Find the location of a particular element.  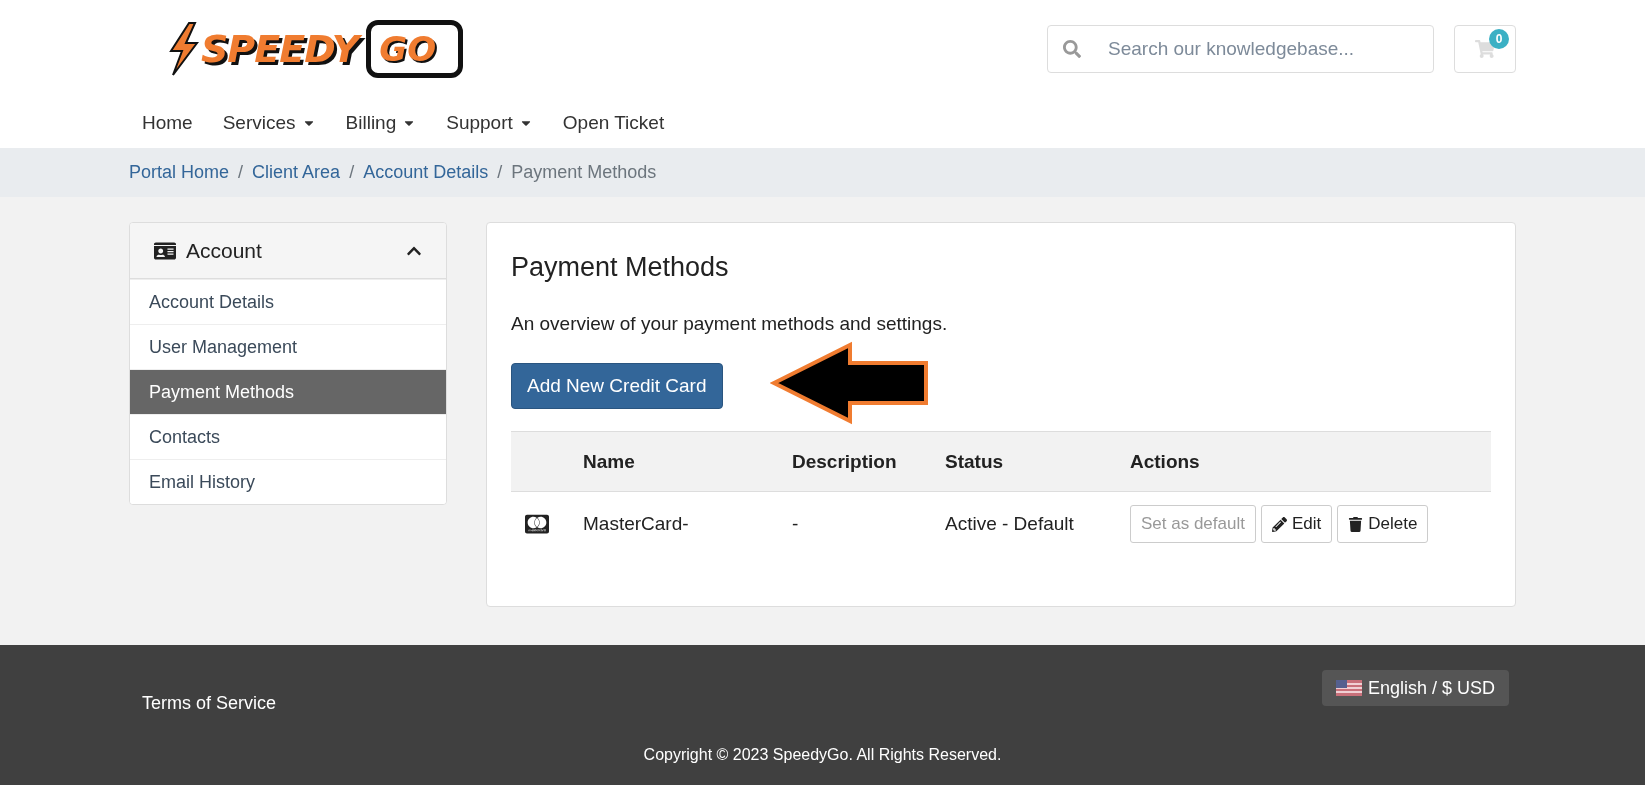

card-icon is located at coordinates (537, 524).